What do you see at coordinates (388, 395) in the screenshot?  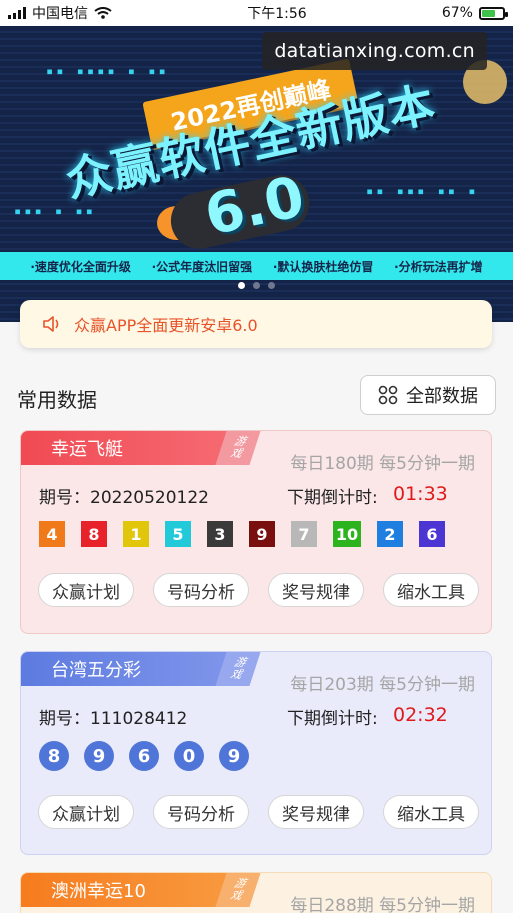 I see `grid-icon` at bounding box center [388, 395].